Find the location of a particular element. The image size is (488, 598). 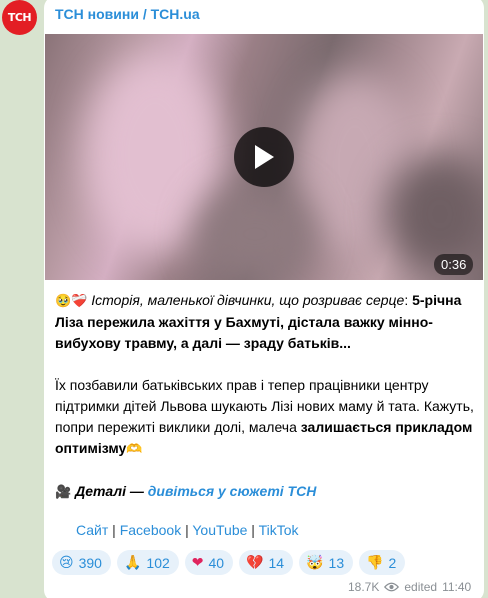

reaction-mind-blown: 🤯 13 is located at coordinates (326, 562).